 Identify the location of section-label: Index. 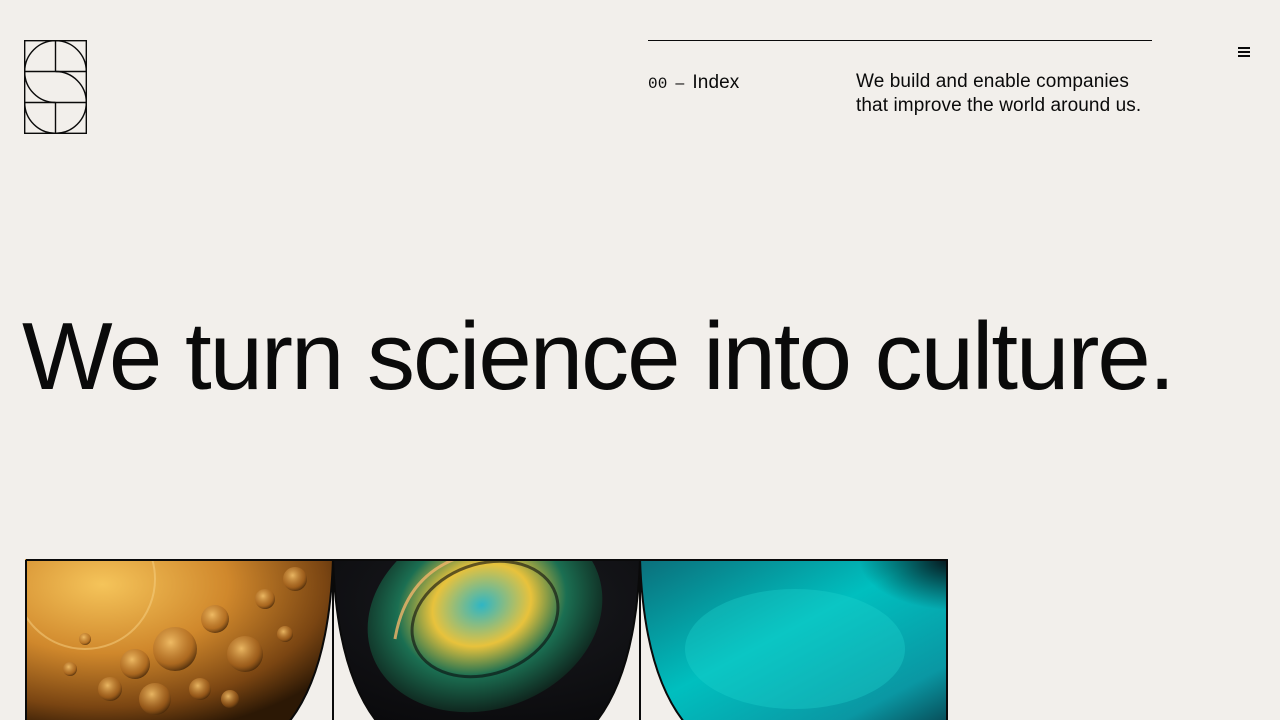
(716, 82).